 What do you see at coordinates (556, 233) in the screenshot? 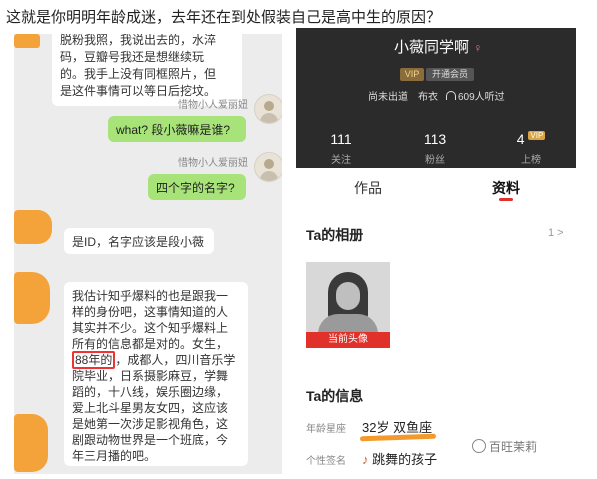
I see `album-count-link: 1 >` at bounding box center [556, 233].